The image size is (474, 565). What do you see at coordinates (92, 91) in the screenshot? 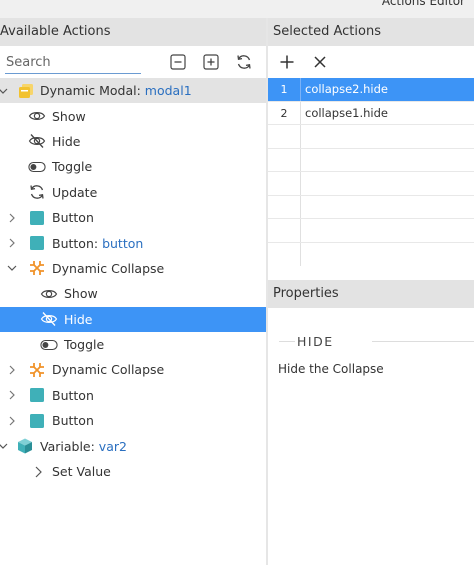
I see `tree-item-label: Dynamic Modal:` at bounding box center [92, 91].